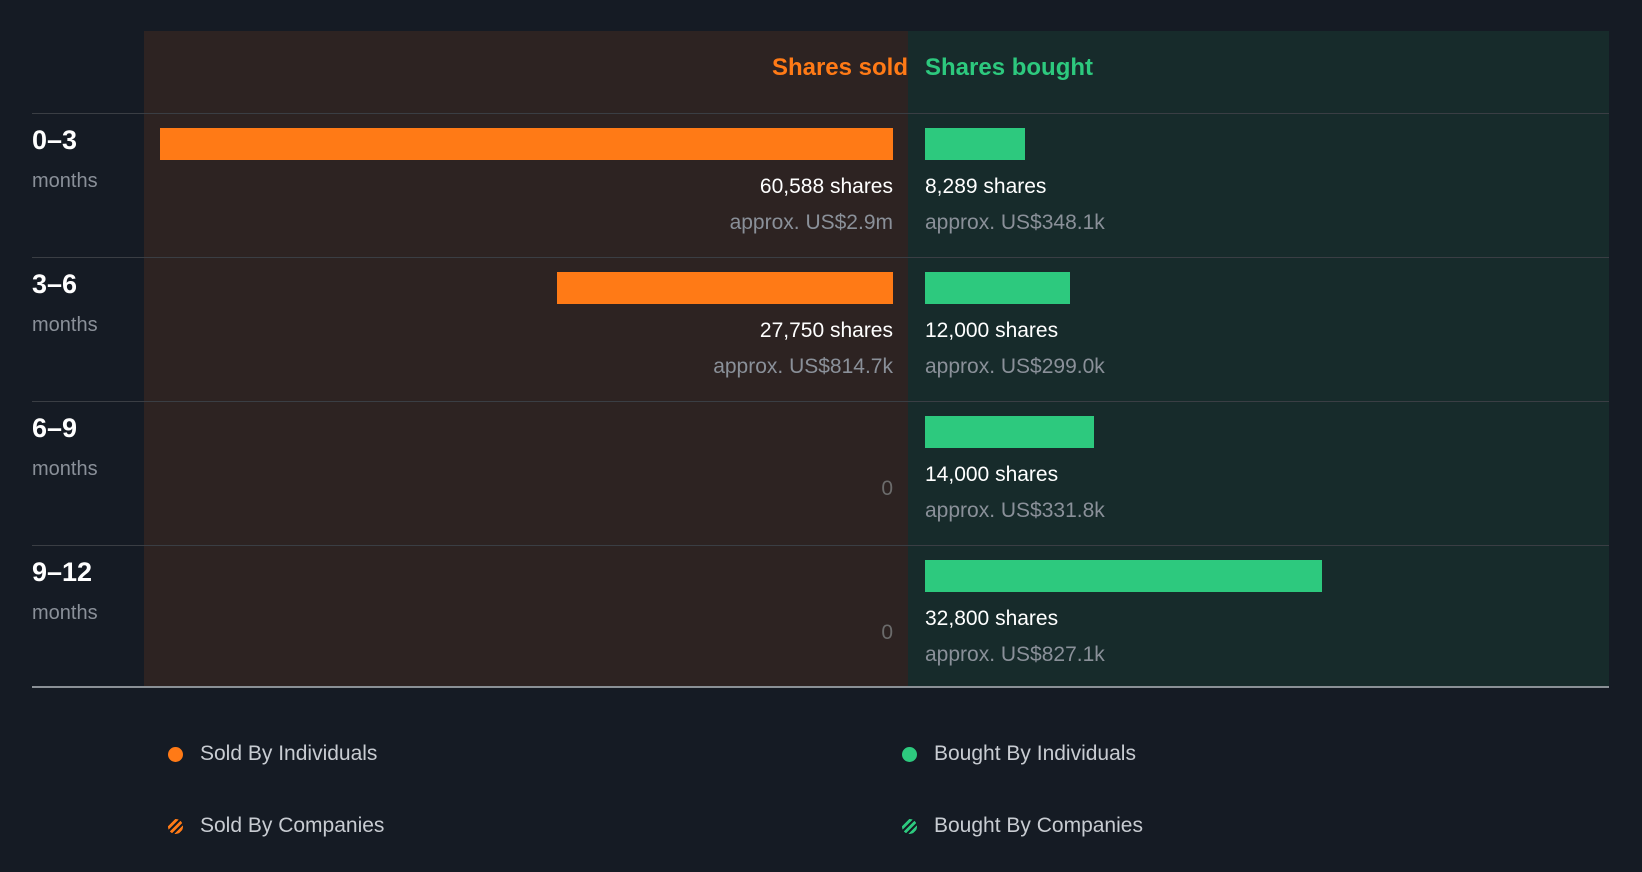 The image size is (1642, 872). What do you see at coordinates (1015, 366) in the screenshot?
I see `bought-approx-value: approx. US$299.0k` at bounding box center [1015, 366].